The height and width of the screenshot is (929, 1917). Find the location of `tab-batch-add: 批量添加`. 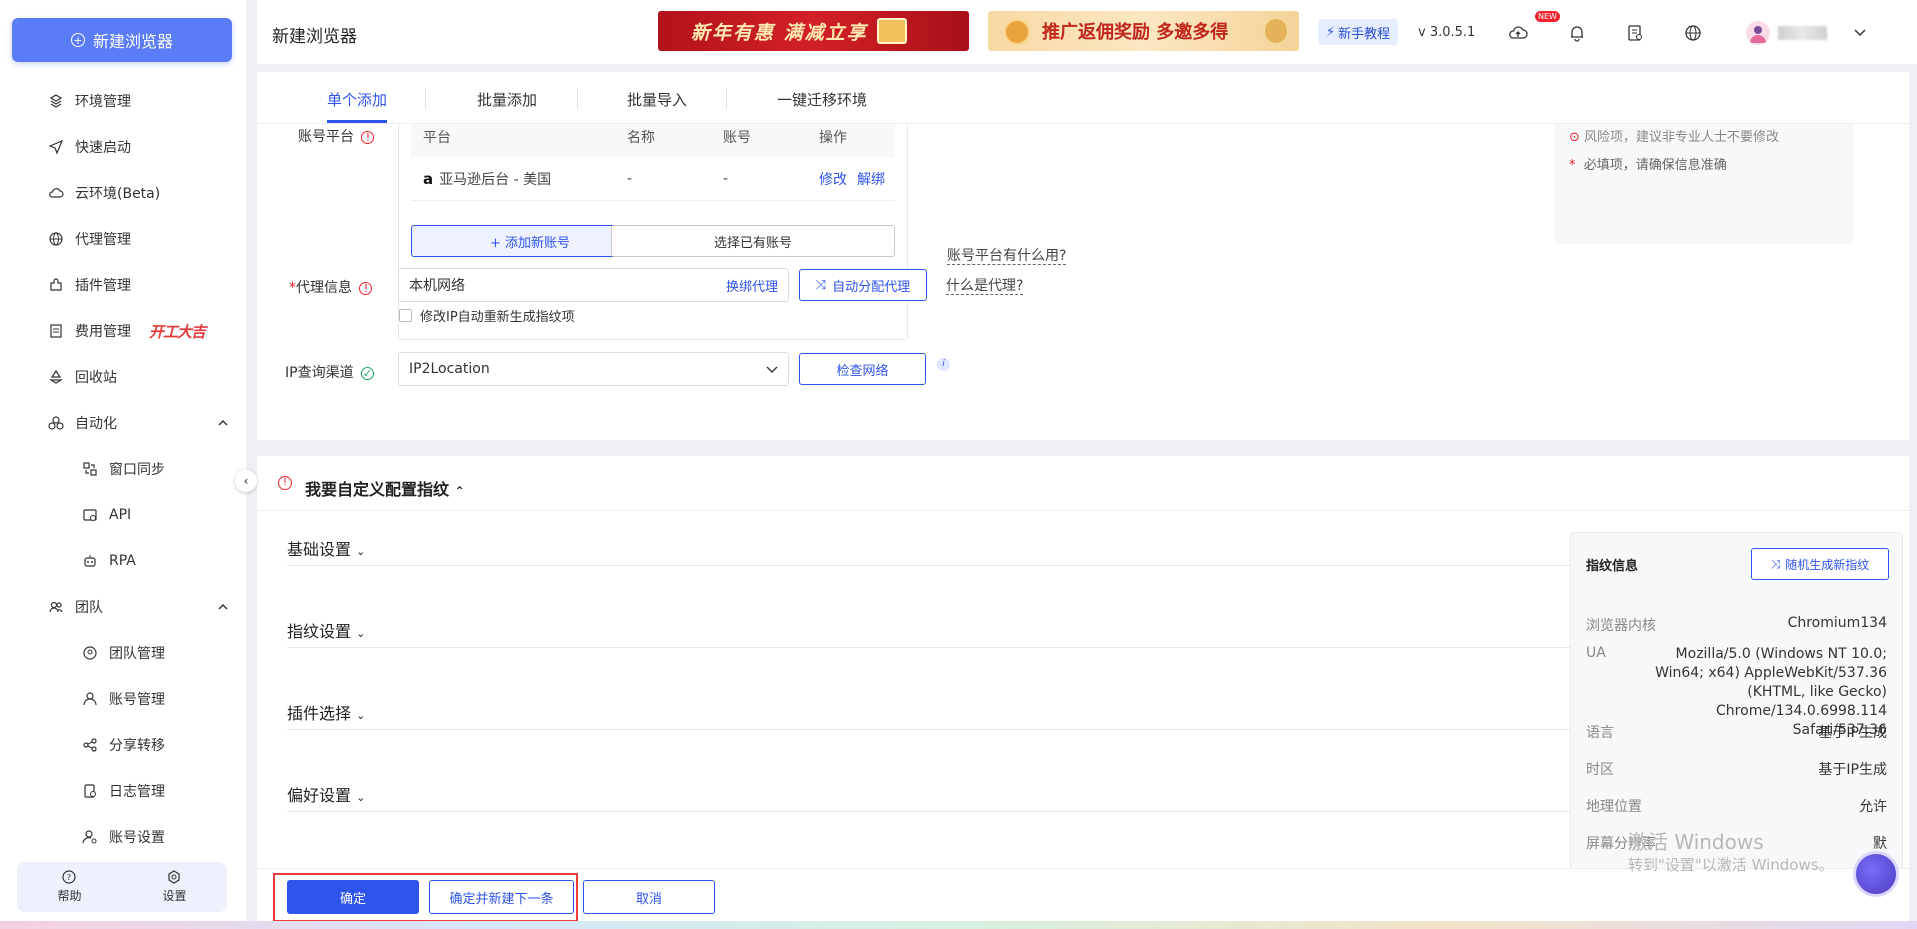

tab-batch-add: 批量添加 is located at coordinates (507, 99).